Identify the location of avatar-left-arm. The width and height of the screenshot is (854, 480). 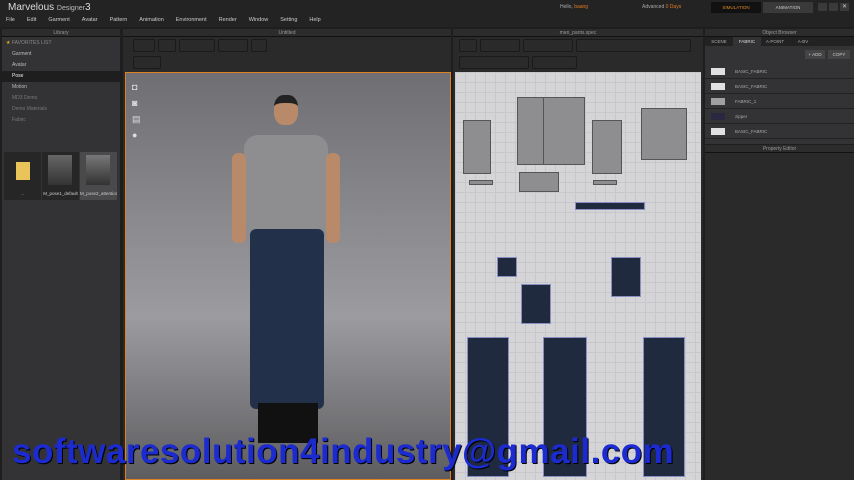
(239, 198).